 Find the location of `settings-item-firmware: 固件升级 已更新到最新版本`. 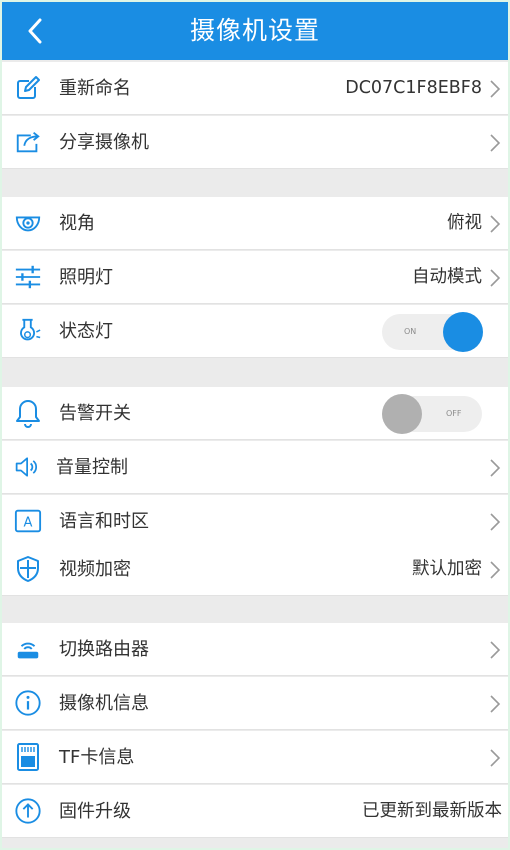

settings-item-firmware: 固件升级 已更新到最新版本 is located at coordinates (255, 811).